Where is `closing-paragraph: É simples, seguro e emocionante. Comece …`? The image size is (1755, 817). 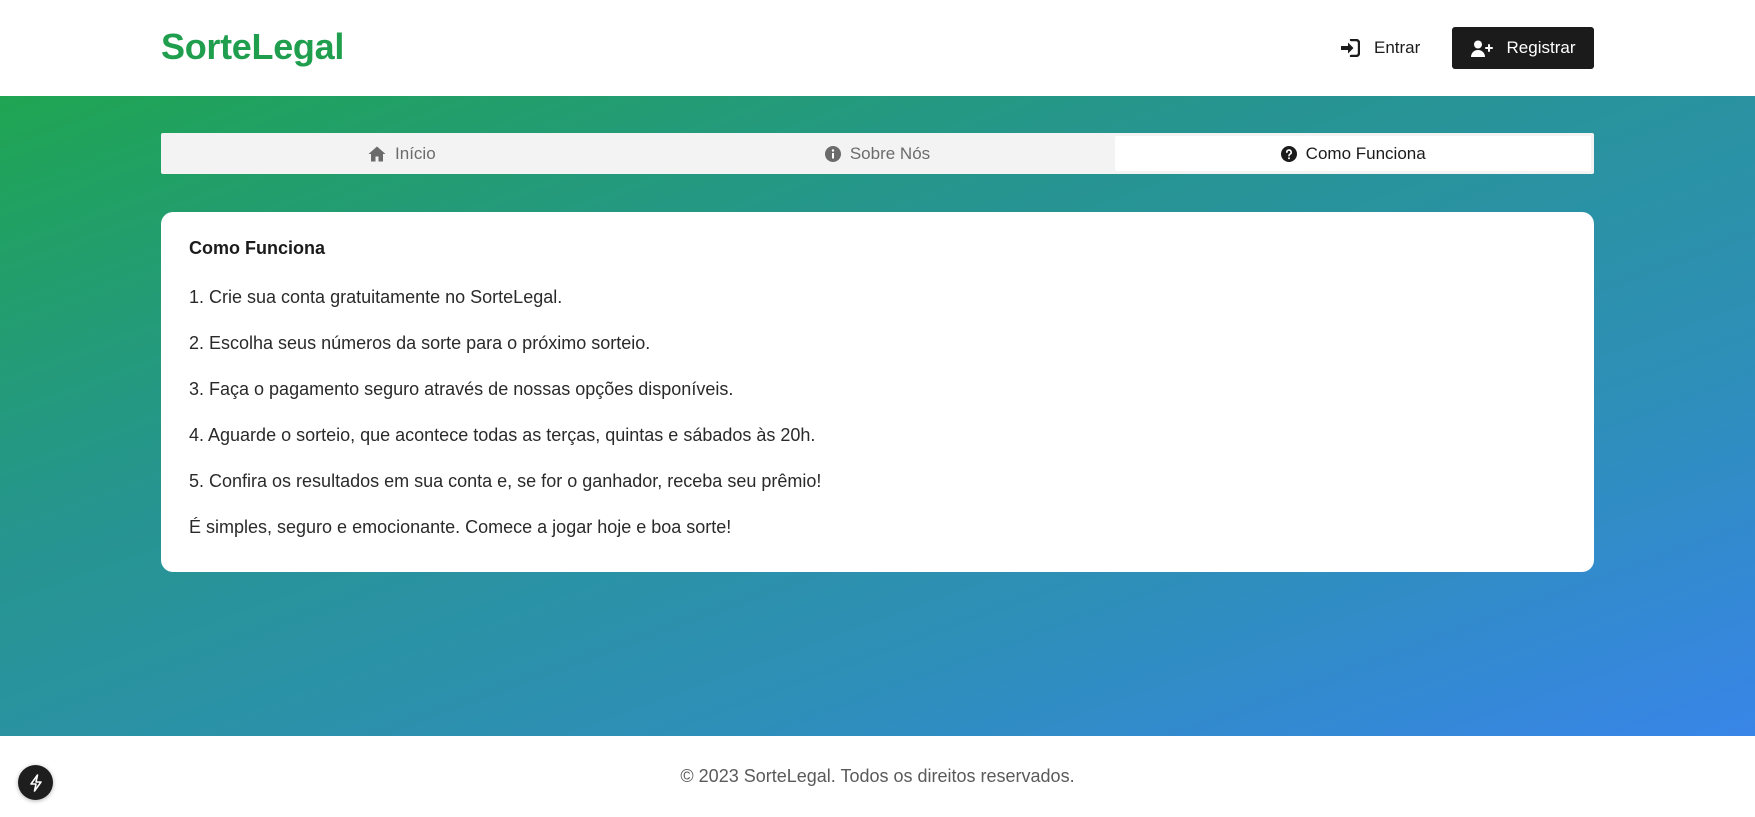
closing-paragraph: É simples, seguro e emocionante. Comece … is located at coordinates (460, 527).